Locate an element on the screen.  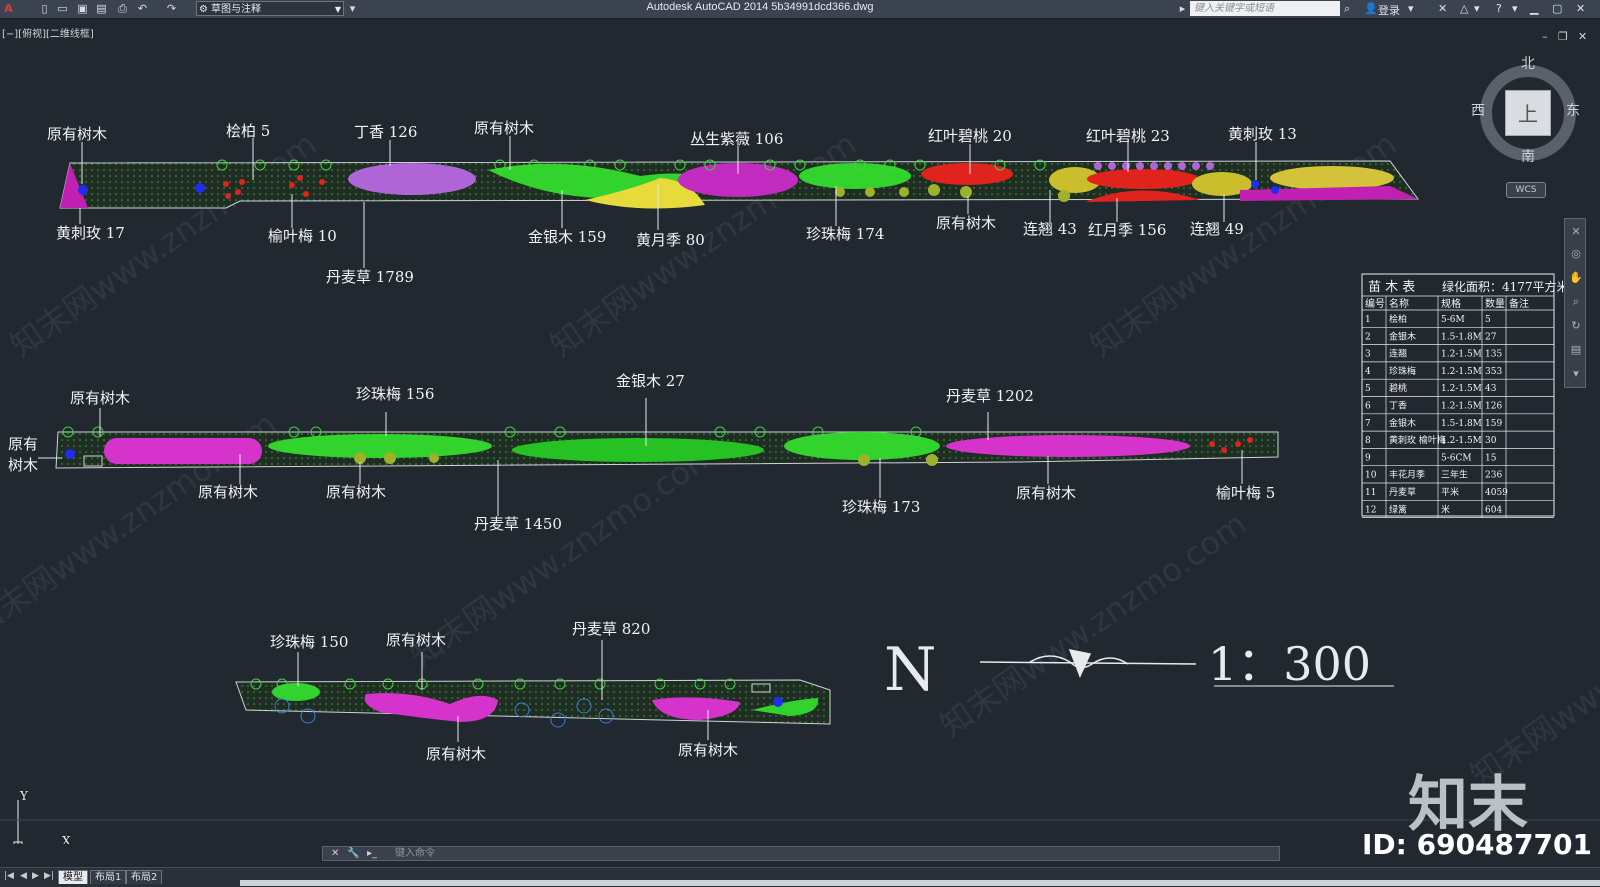
table-cell: 金银木 is located at coordinates (1402, 423).